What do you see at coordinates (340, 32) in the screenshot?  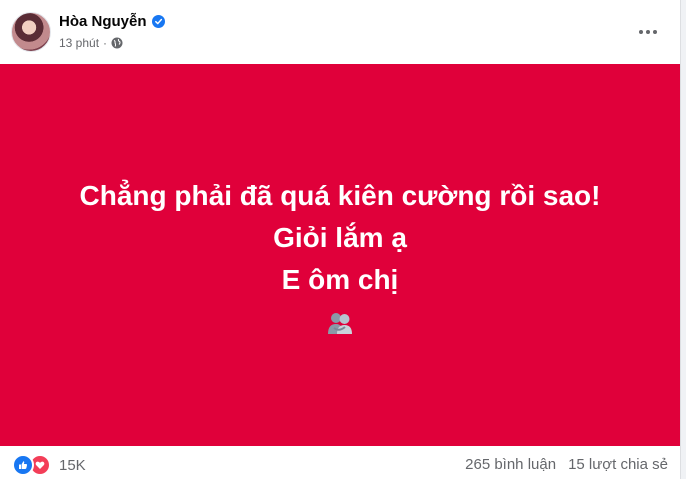 I see `post-header: Hòa Nguyễn 13 phút ·` at bounding box center [340, 32].